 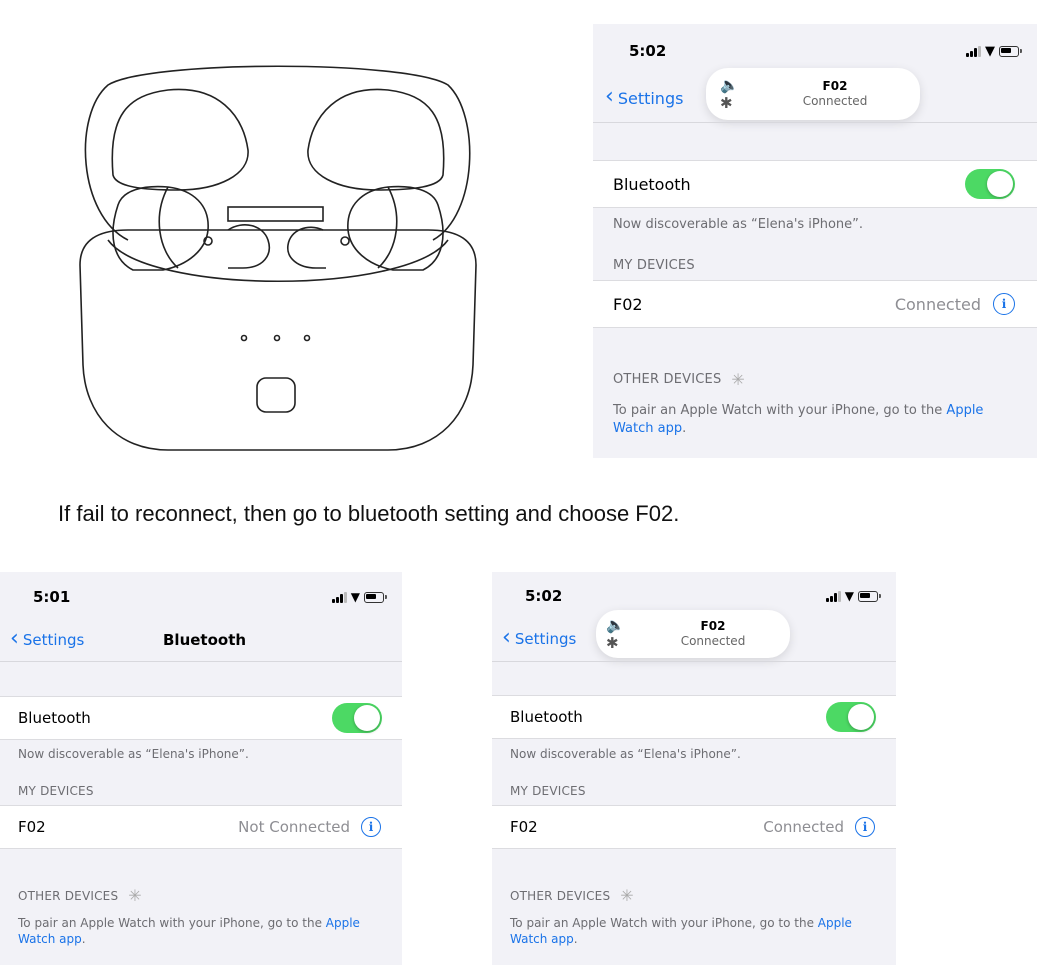 What do you see at coordinates (205, 640) in the screenshot?
I see `page-title: Bluetooth` at bounding box center [205, 640].